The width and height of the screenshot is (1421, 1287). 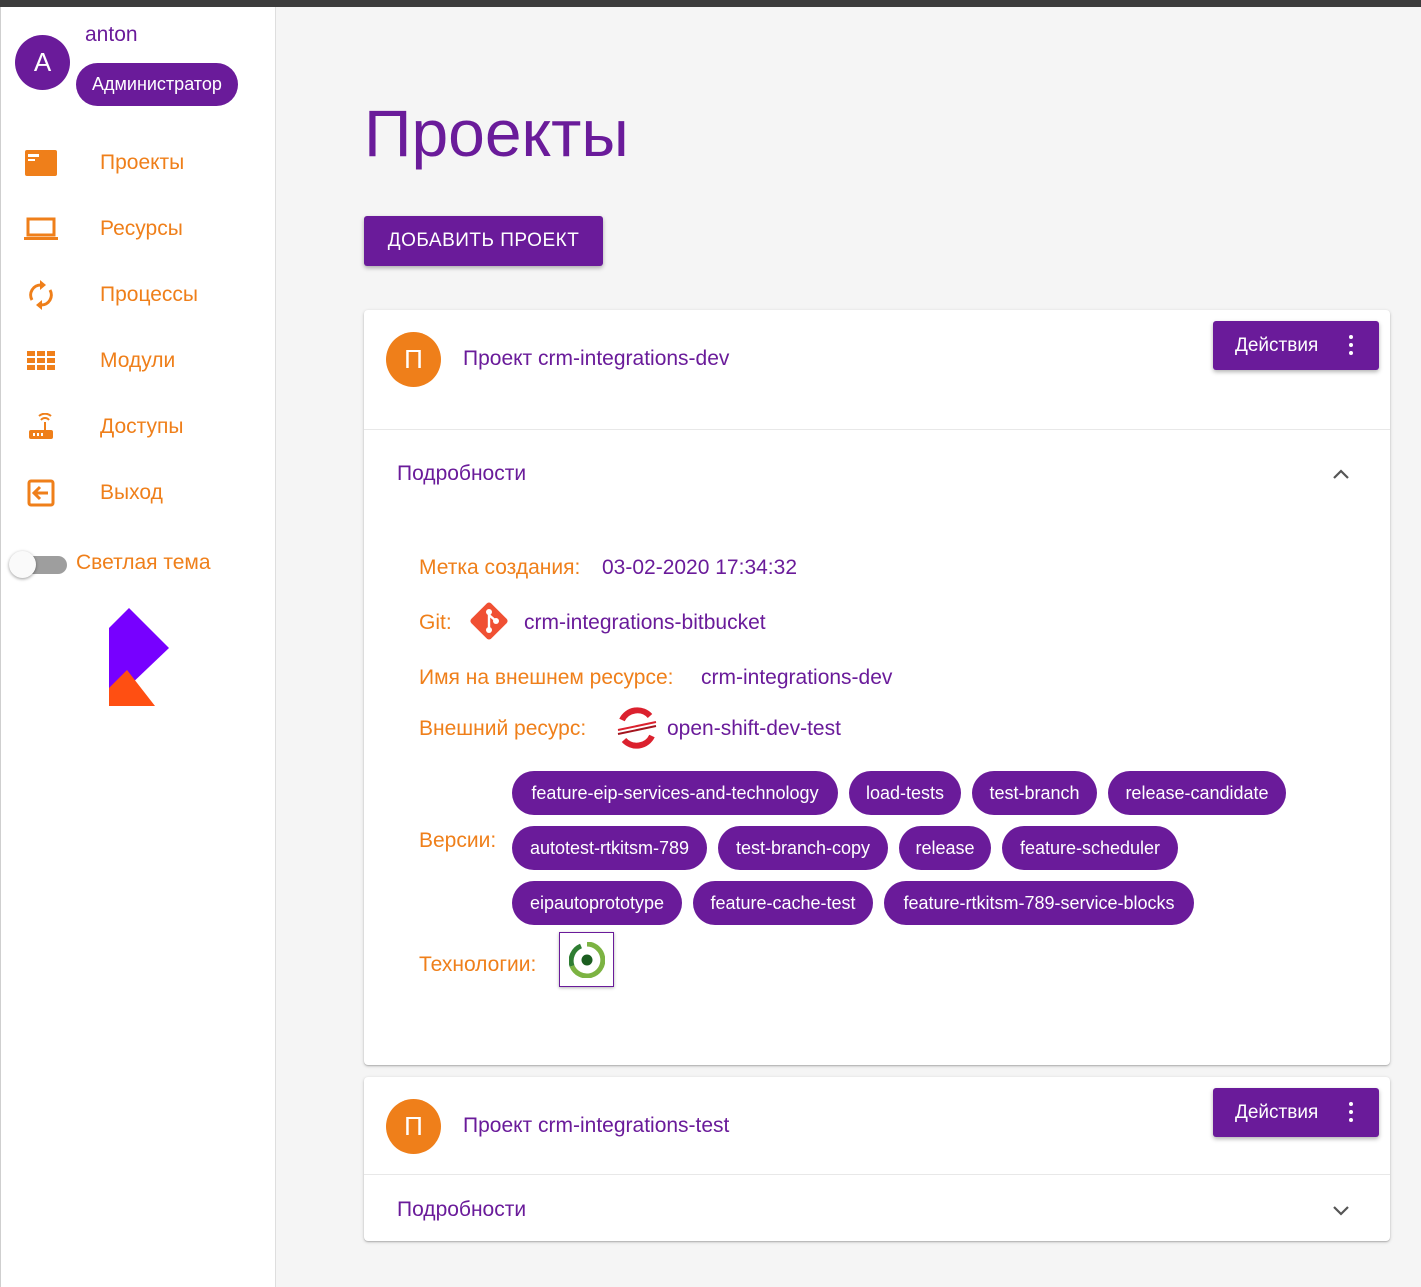 What do you see at coordinates (1090, 848) in the screenshot?
I see `version-chip: feature-scheduler` at bounding box center [1090, 848].